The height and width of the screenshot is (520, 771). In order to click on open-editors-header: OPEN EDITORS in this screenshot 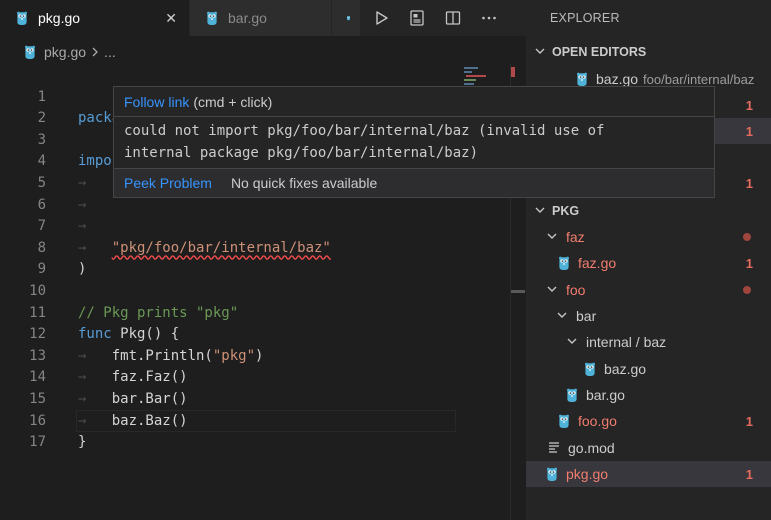, I will do `click(648, 52)`.